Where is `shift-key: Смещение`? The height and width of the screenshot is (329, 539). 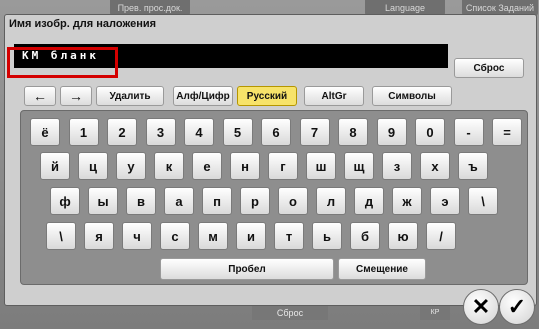
shift-key: Смещение is located at coordinates (382, 269).